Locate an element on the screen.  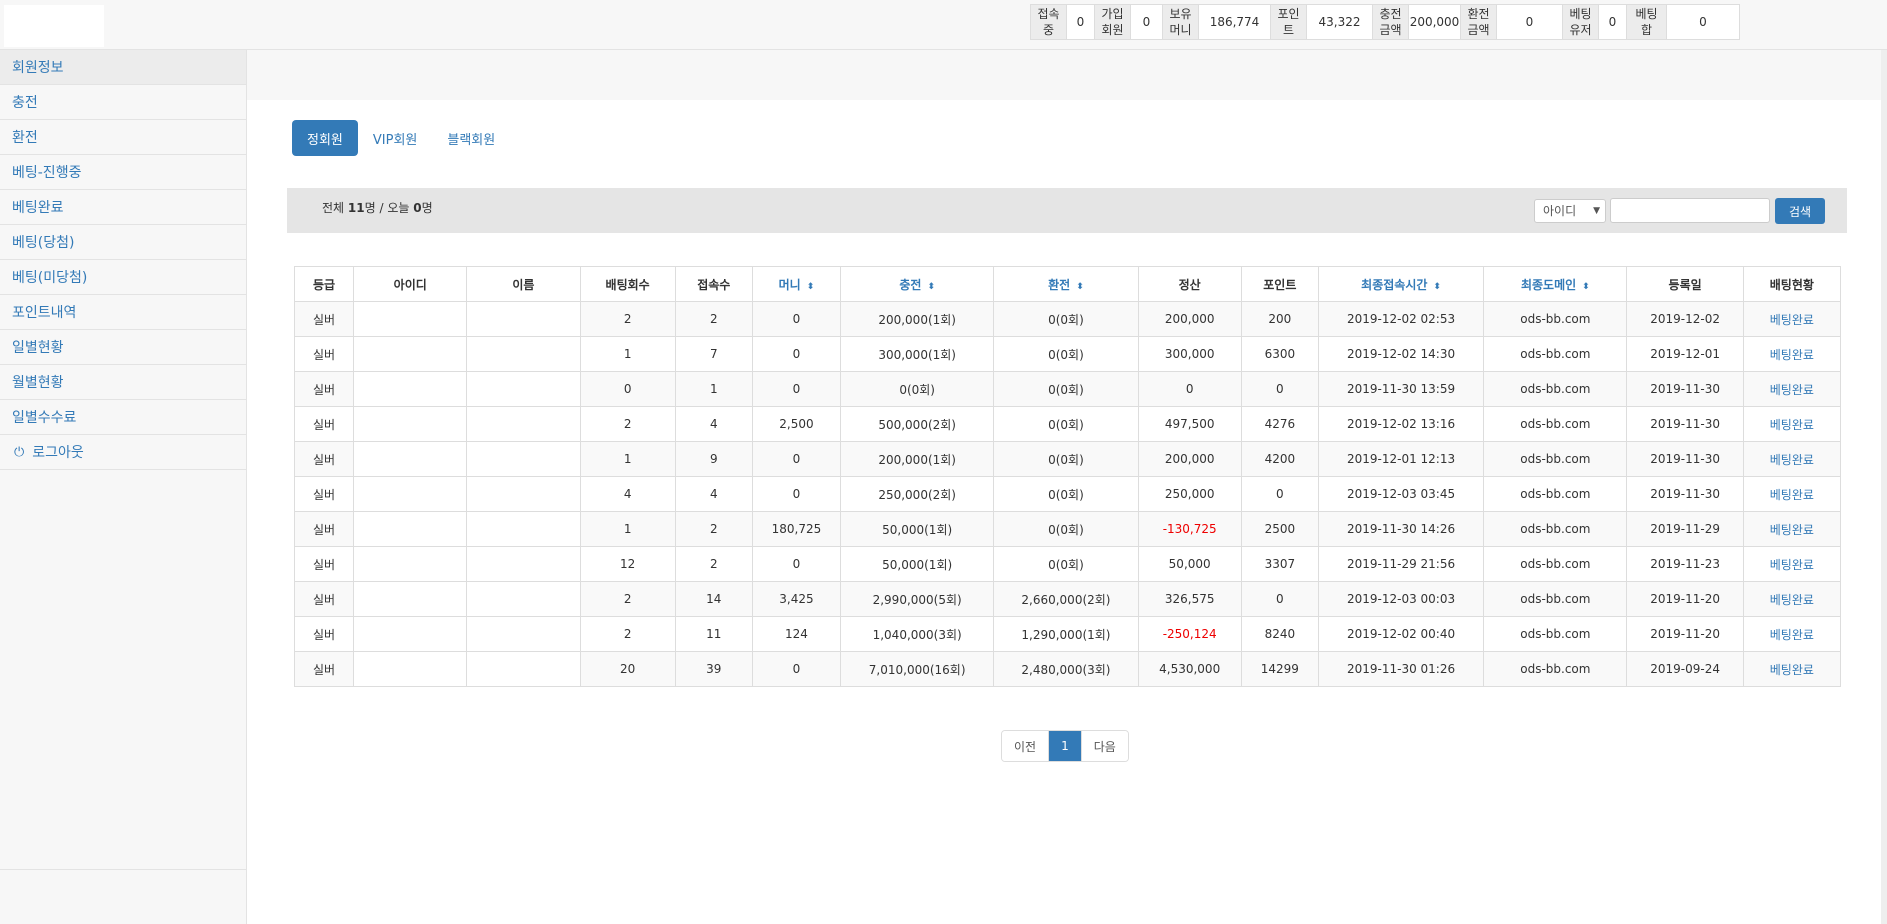
sidebar-item: 환전 is located at coordinates (123, 137).